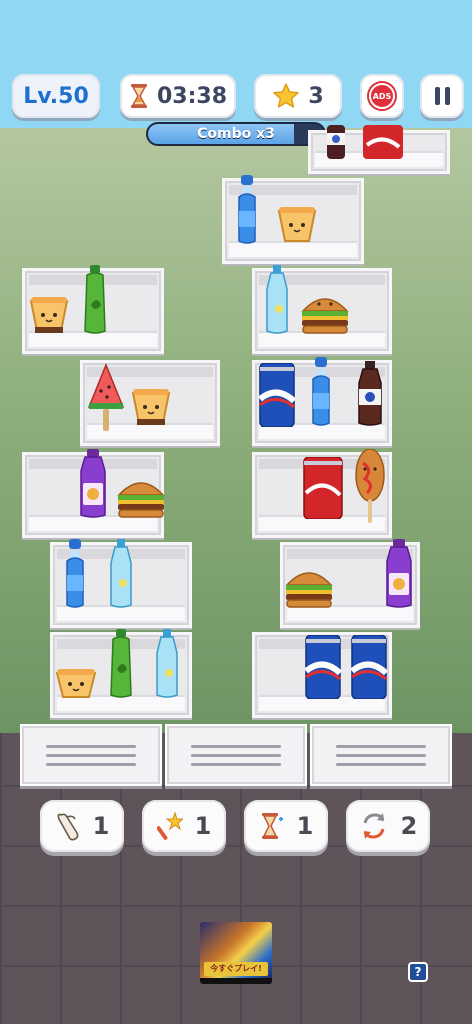 The height and width of the screenshot is (1024, 472). Describe the element at coordinates (305, 826) in the screenshot. I see `booster-freeze-count: 1` at that location.